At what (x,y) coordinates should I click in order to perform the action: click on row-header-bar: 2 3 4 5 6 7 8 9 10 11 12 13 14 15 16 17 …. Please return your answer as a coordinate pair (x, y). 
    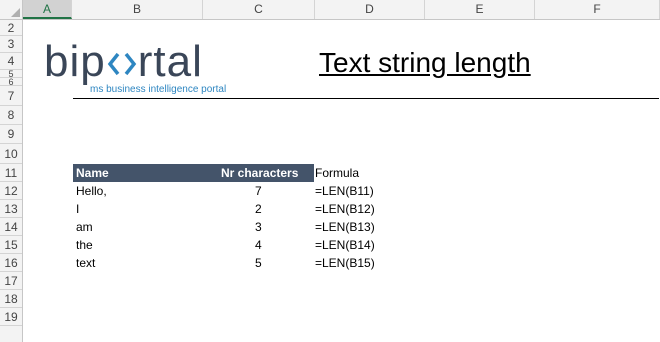
    Looking at the image, I should click on (11, 181).